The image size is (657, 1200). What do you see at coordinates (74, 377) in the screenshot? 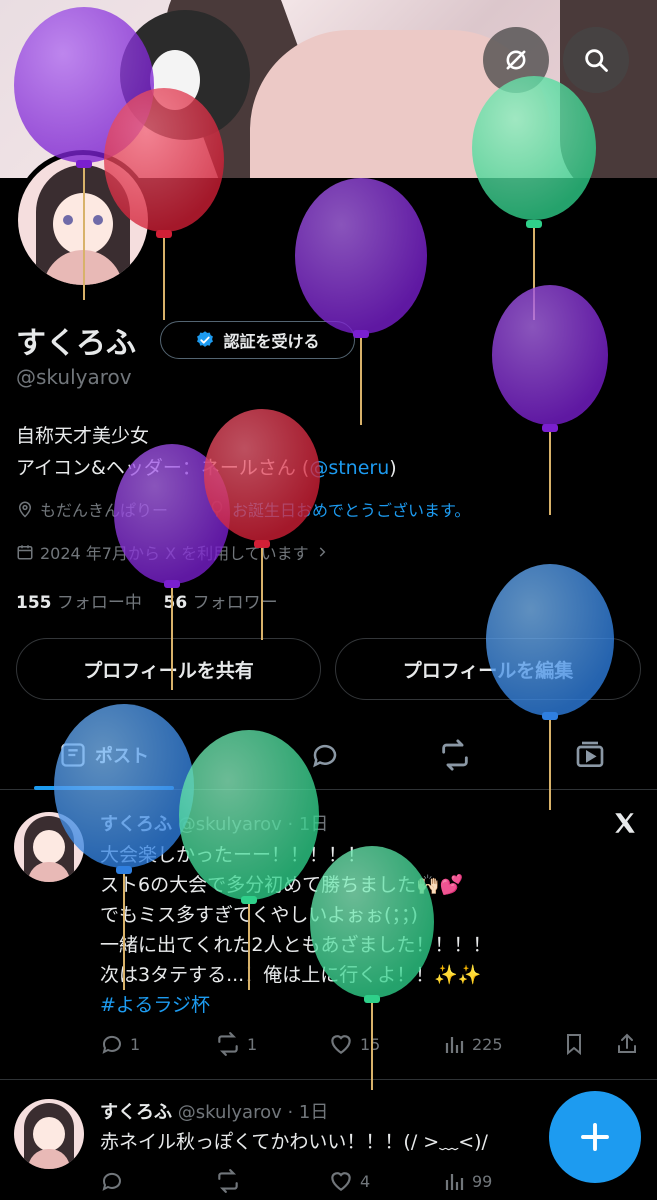
I see `profile-handle: @skulyarov` at bounding box center [74, 377].